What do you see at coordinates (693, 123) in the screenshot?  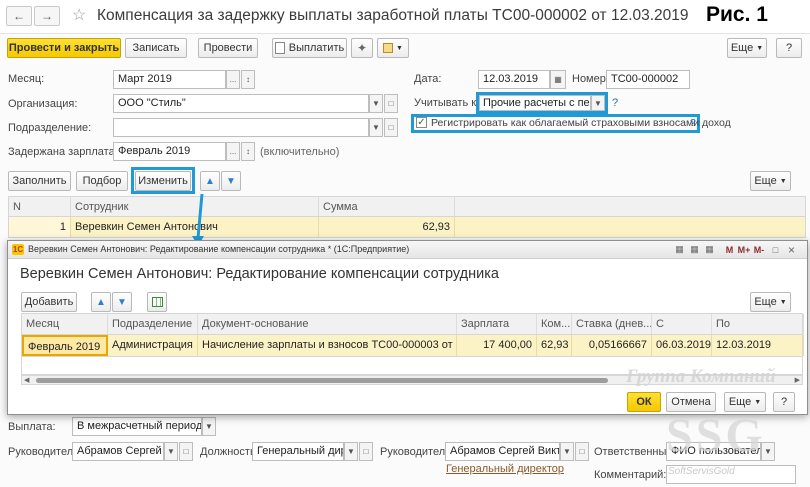 I see `insurance-help-icon: ?` at bounding box center [693, 123].